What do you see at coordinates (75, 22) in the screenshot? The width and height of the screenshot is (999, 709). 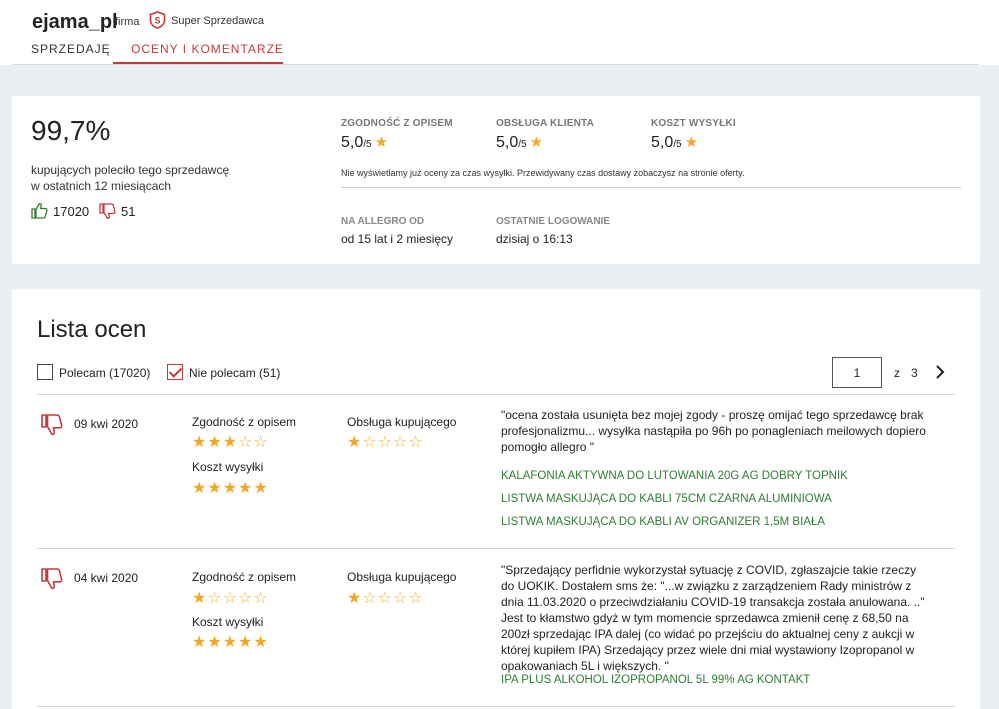 I see `seller-name: ejama_pl` at bounding box center [75, 22].